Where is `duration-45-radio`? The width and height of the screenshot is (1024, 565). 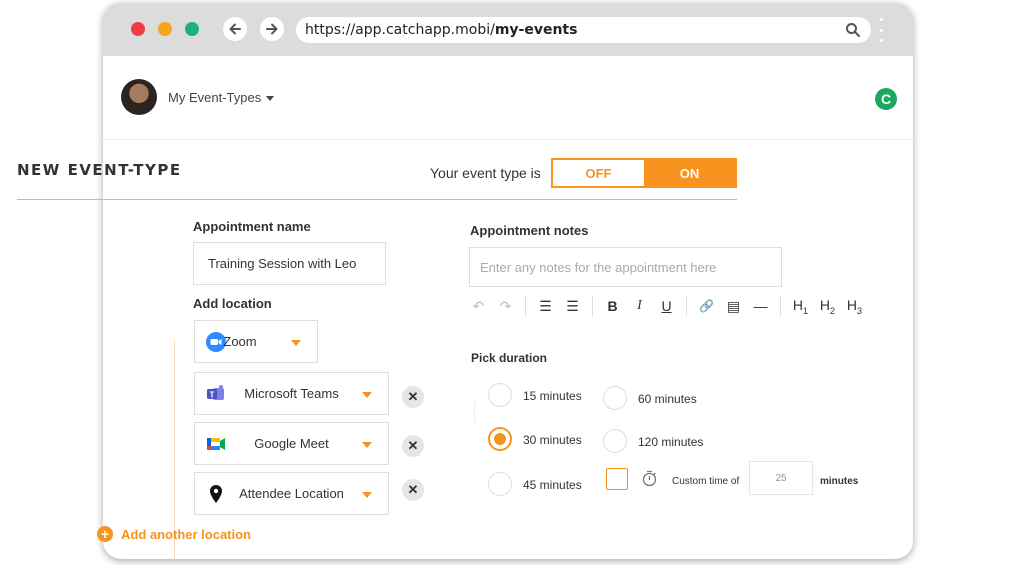
duration-45-radio is located at coordinates (500, 484).